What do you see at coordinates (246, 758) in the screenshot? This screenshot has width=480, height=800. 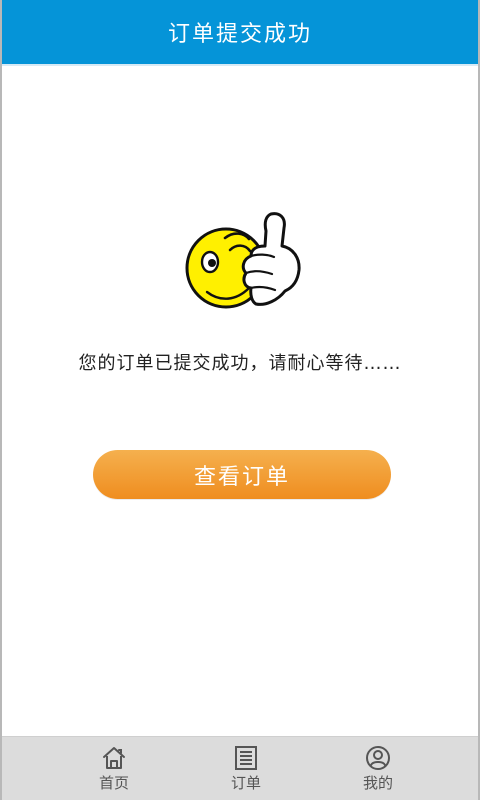 I see `orders-icon` at bounding box center [246, 758].